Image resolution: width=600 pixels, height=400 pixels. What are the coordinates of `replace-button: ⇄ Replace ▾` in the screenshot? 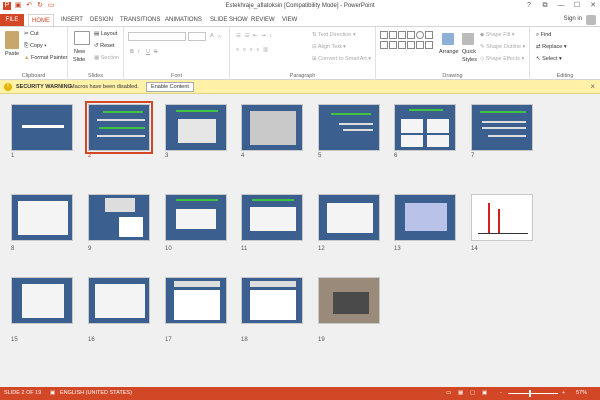 It's located at (551, 47).